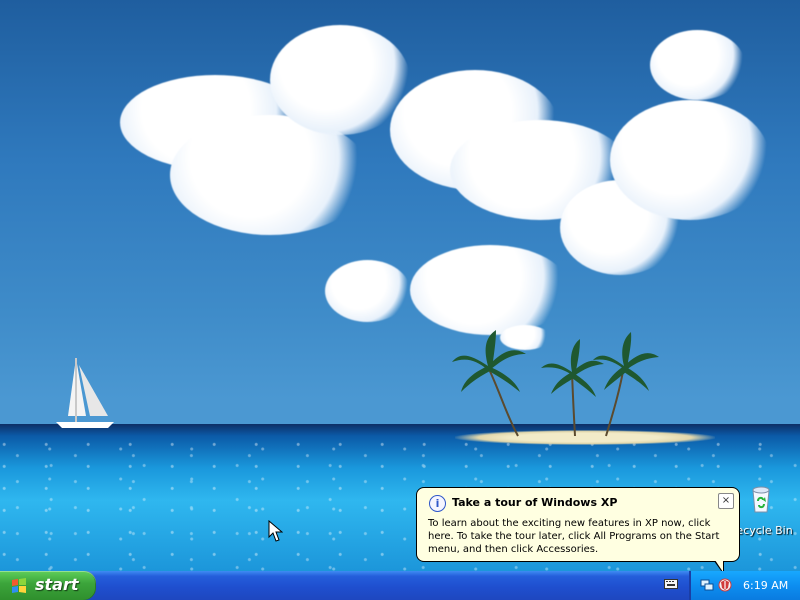 The height and width of the screenshot is (600, 800). Describe the element at coordinates (535, 502) in the screenshot. I see `balloon-title: Take a tour of Windows XP` at that location.